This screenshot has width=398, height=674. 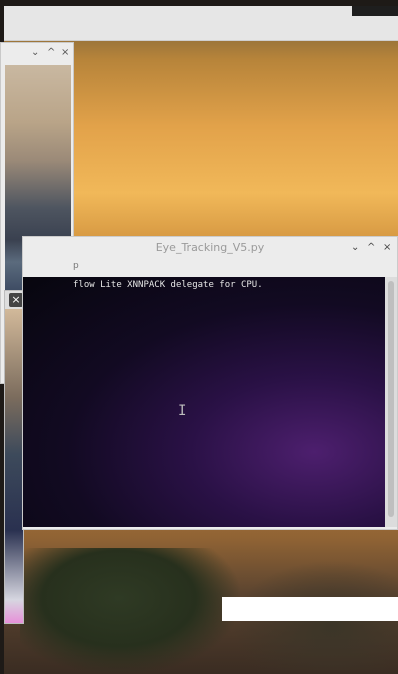 I want to click on terminal-output-line: flow Lite XNNPACK delegate for CPU., so click(x=168, y=285).